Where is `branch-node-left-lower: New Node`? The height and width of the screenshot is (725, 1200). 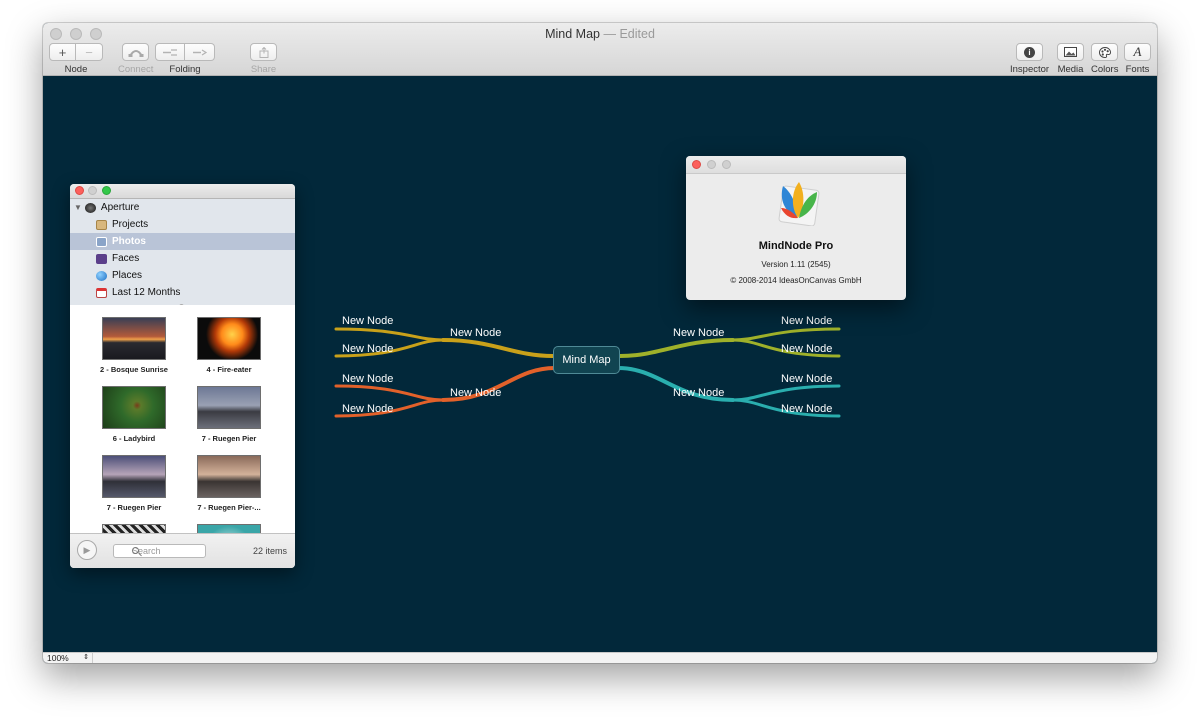 branch-node-left-lower: New Node is located at coordinates (475, 393).